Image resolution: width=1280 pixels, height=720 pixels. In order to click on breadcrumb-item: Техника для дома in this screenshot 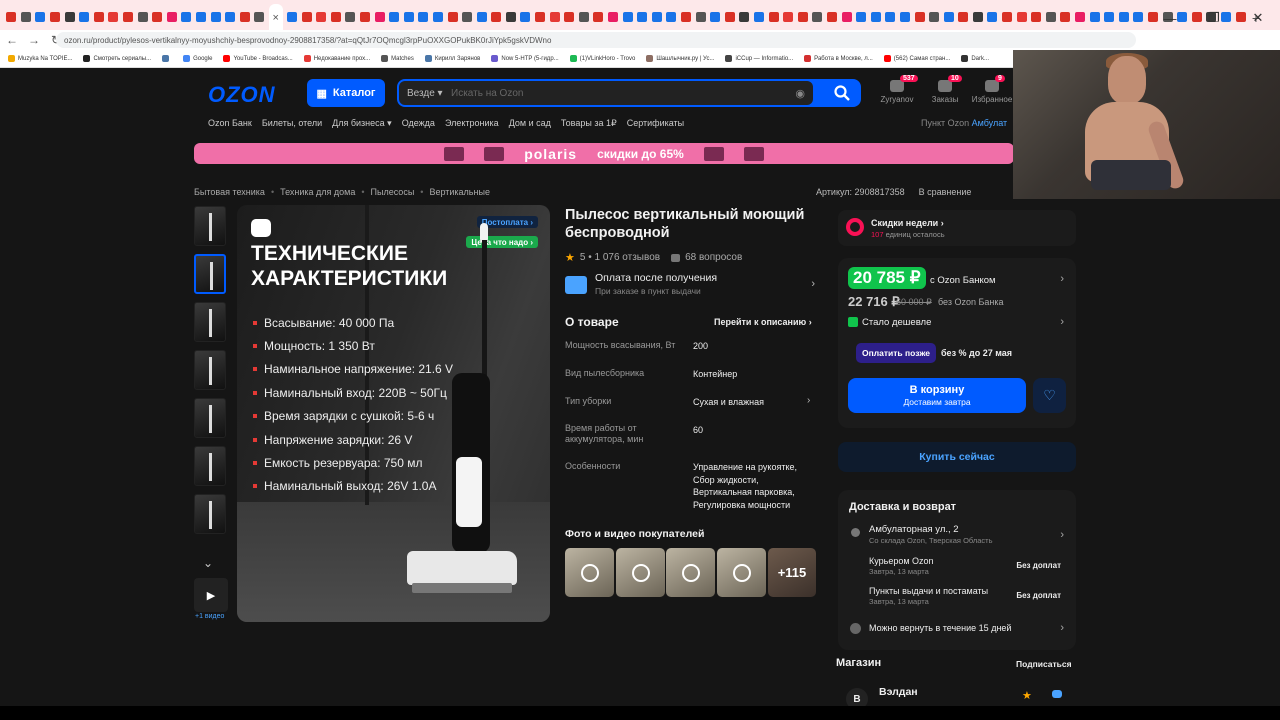, I will do `click(317, 192)`.